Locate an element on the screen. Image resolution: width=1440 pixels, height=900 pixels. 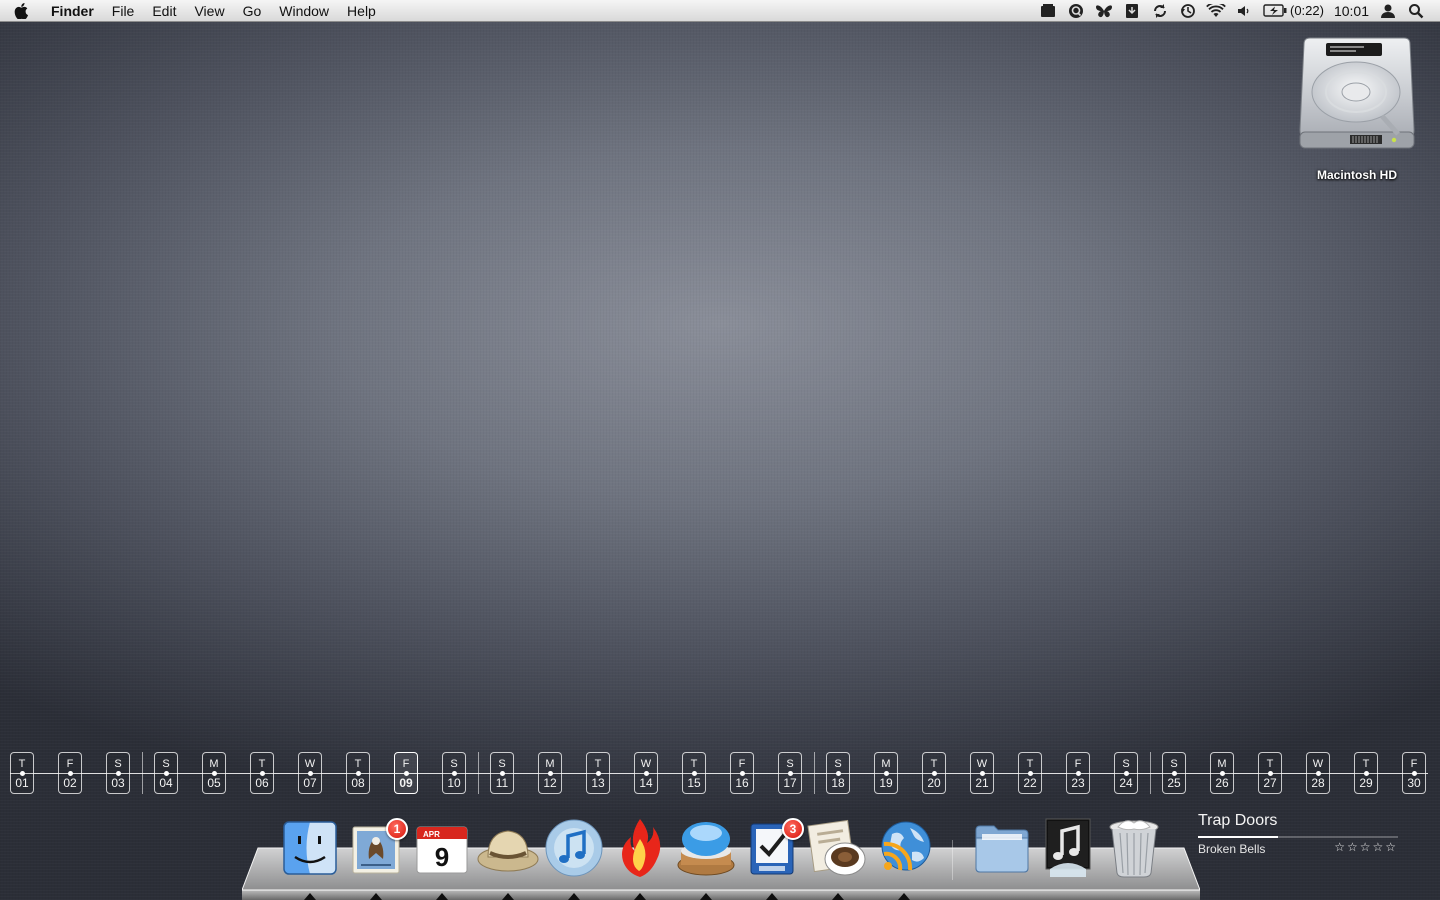
apple-menu-icon is located at coordinates (21, 10).